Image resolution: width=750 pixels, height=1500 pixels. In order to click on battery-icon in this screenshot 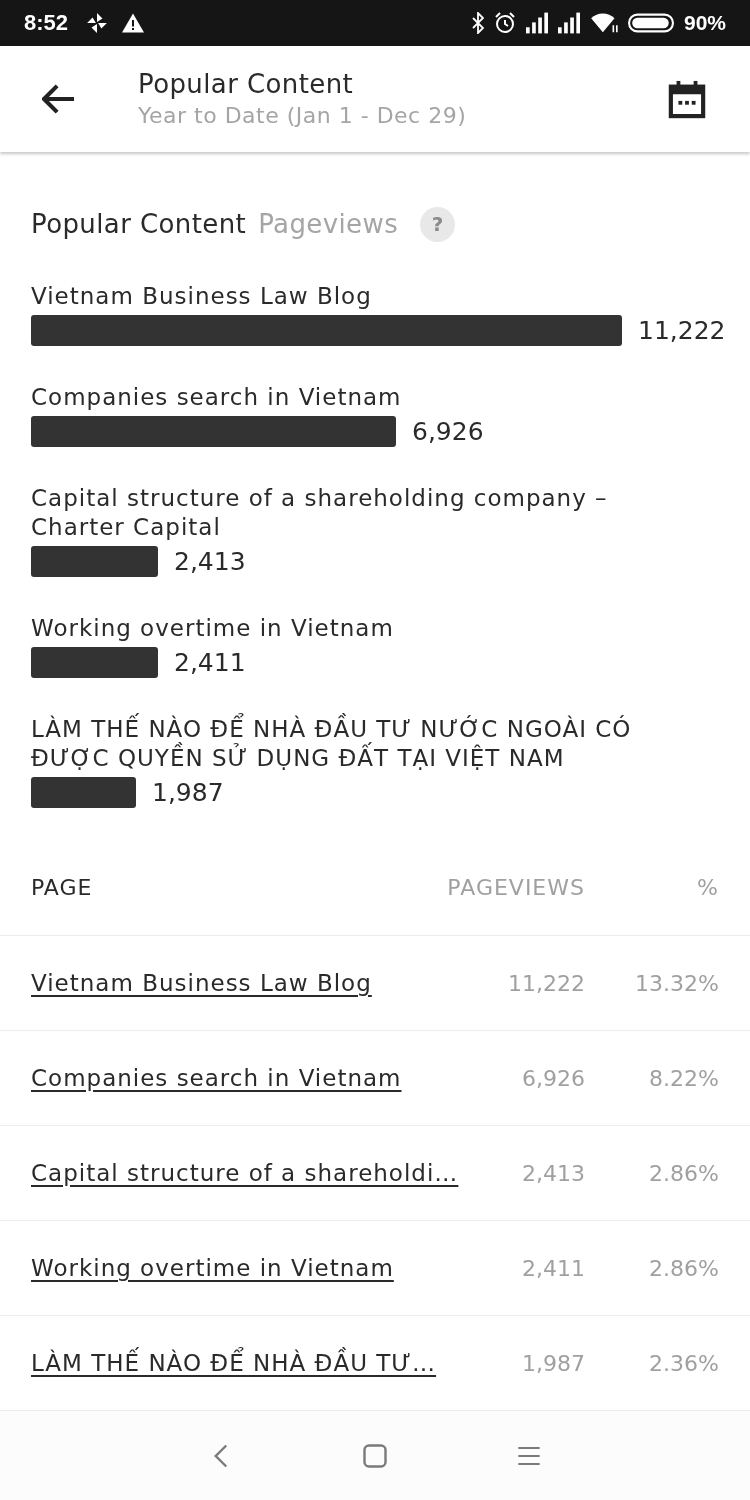, I will do `click(650, 23)`.